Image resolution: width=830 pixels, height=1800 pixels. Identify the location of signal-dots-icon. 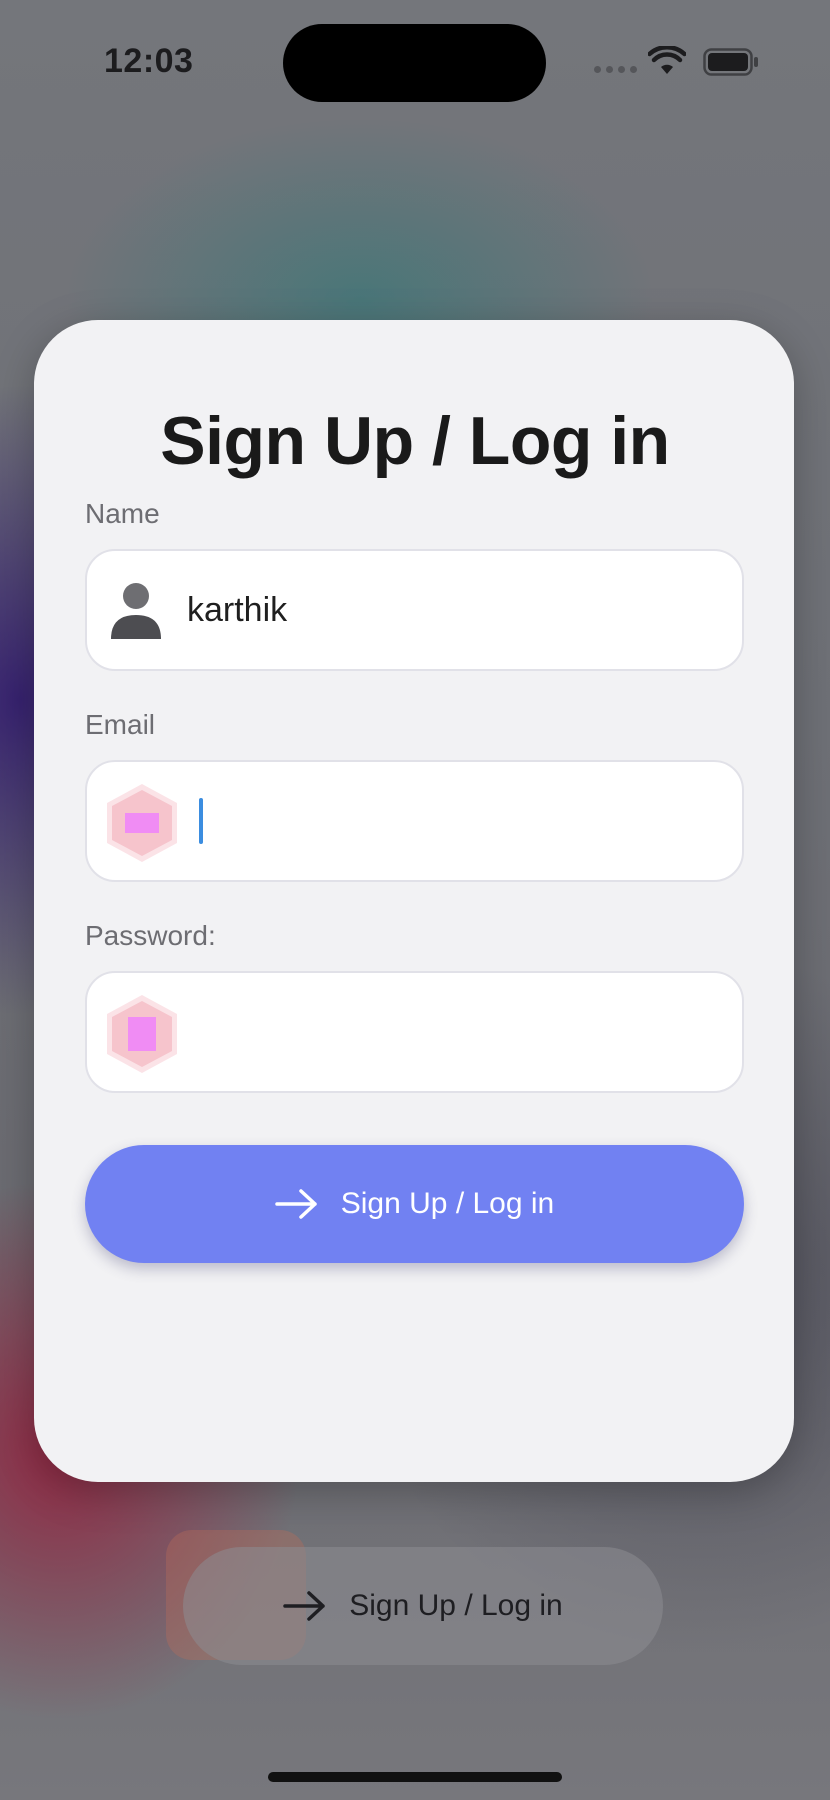
(615, 69).